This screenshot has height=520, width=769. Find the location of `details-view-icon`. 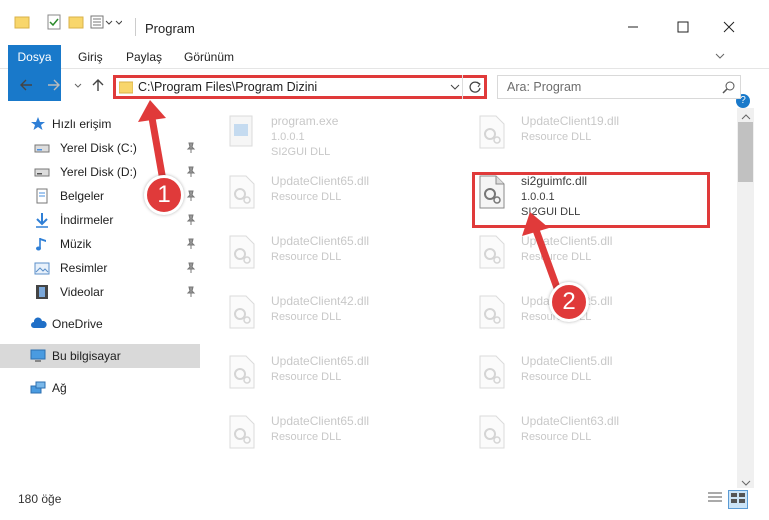

details-view-icon is located at coordinates (715, 499).